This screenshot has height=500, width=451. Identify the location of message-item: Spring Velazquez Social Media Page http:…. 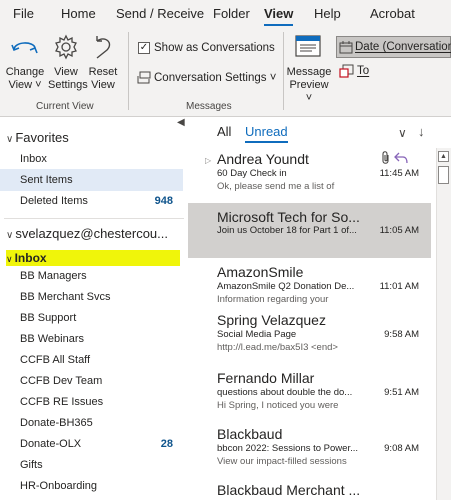
(309, 338).